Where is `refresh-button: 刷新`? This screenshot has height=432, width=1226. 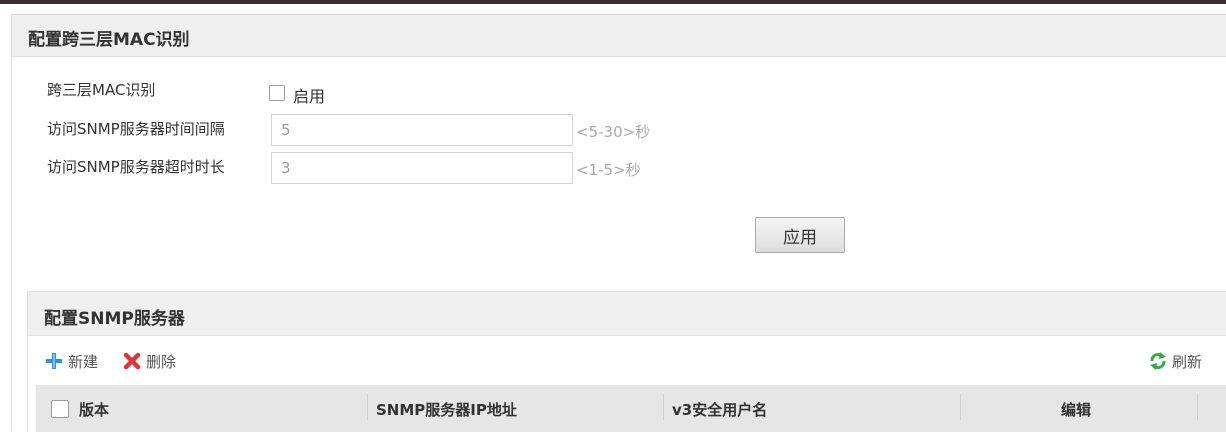 refresh-button: 刷新 is located at coordinates (1175, 361).